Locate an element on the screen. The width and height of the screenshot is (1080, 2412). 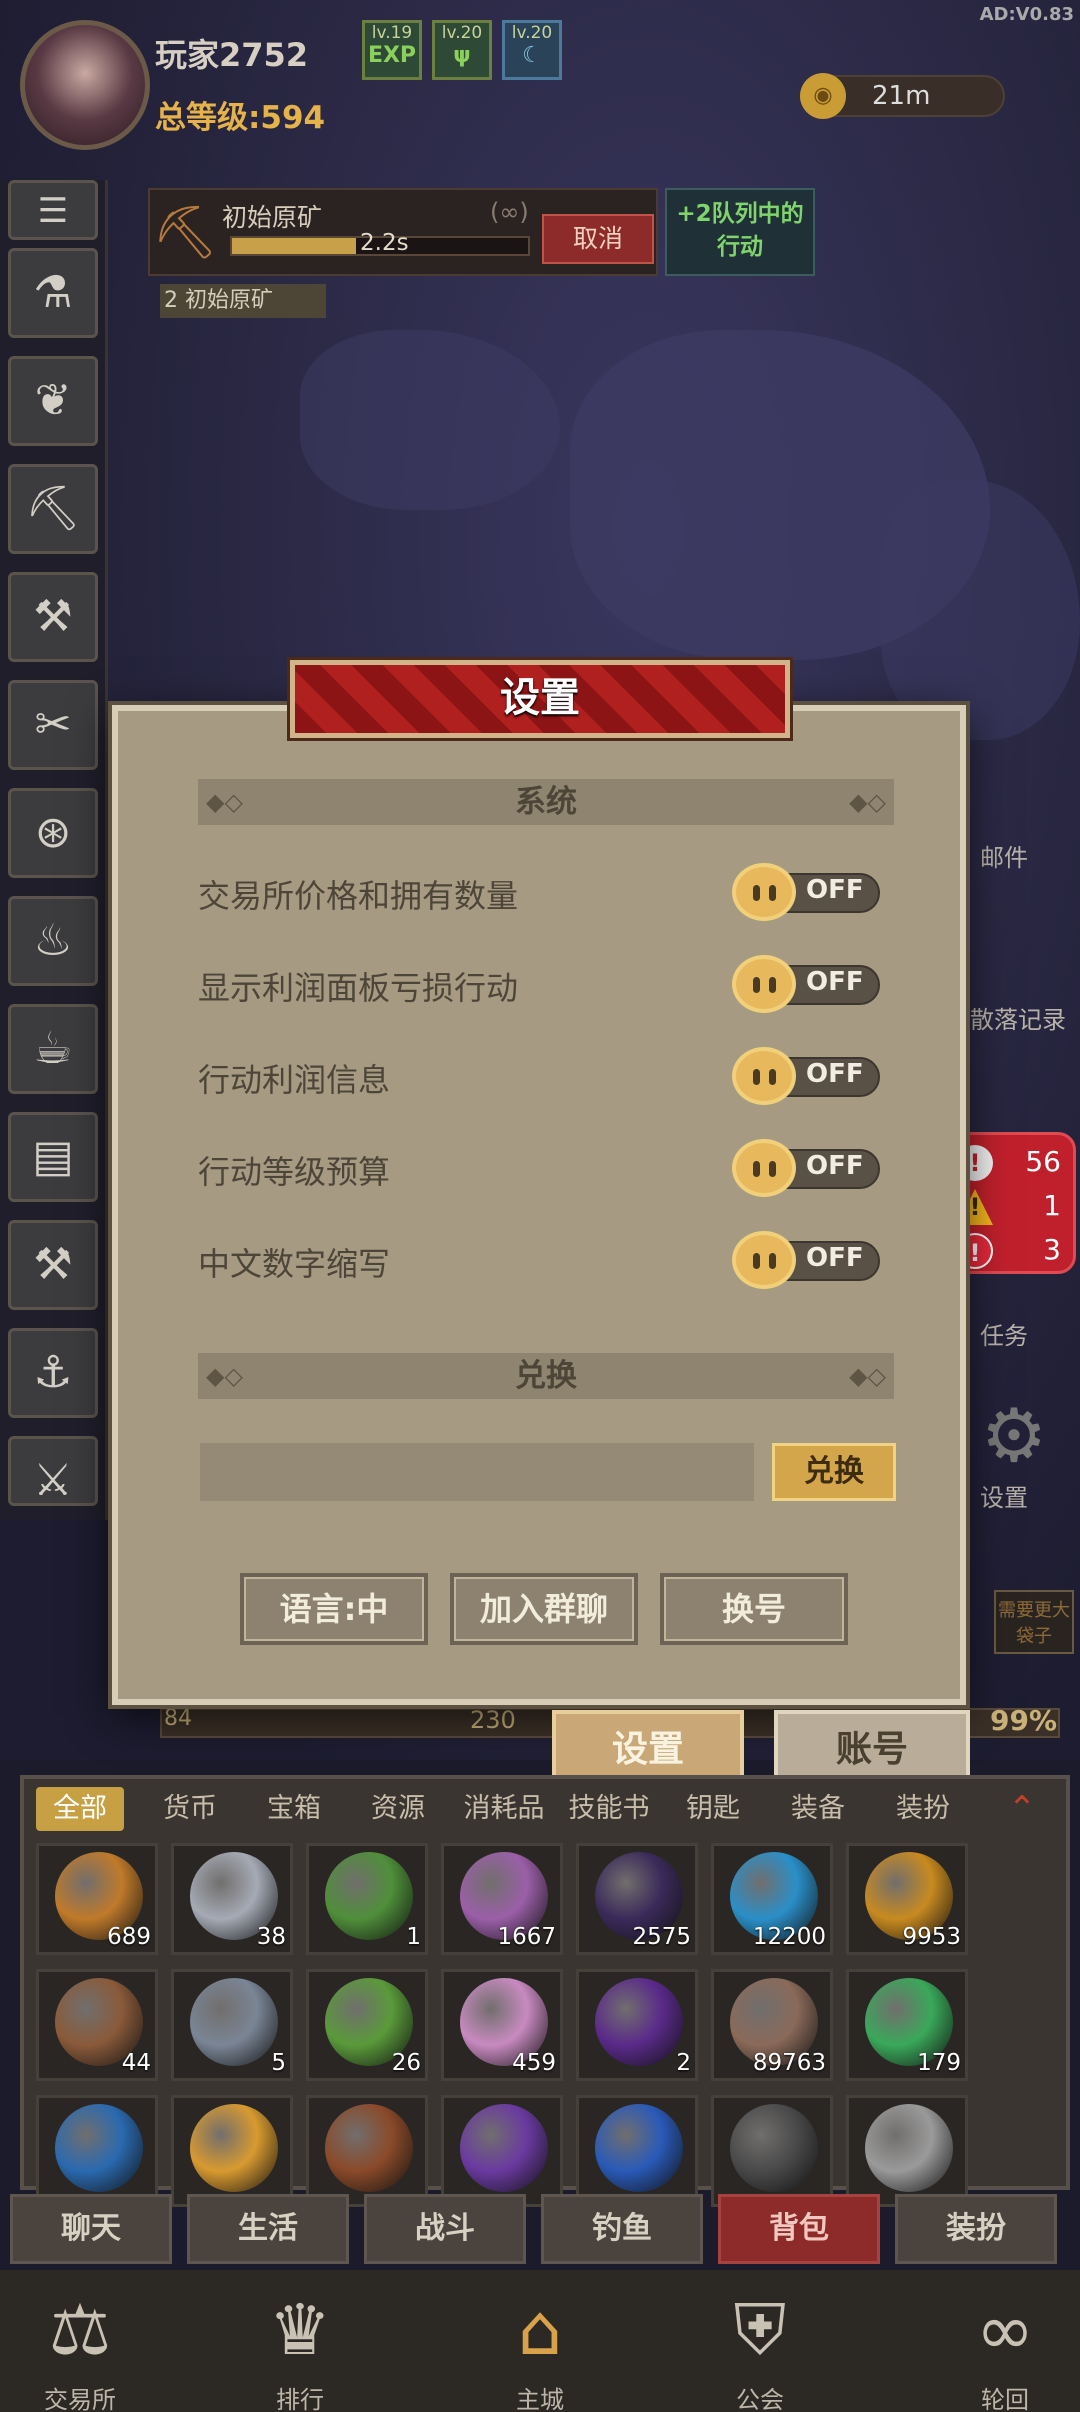
redeem-code-input is located at coordinates (477, 1472).